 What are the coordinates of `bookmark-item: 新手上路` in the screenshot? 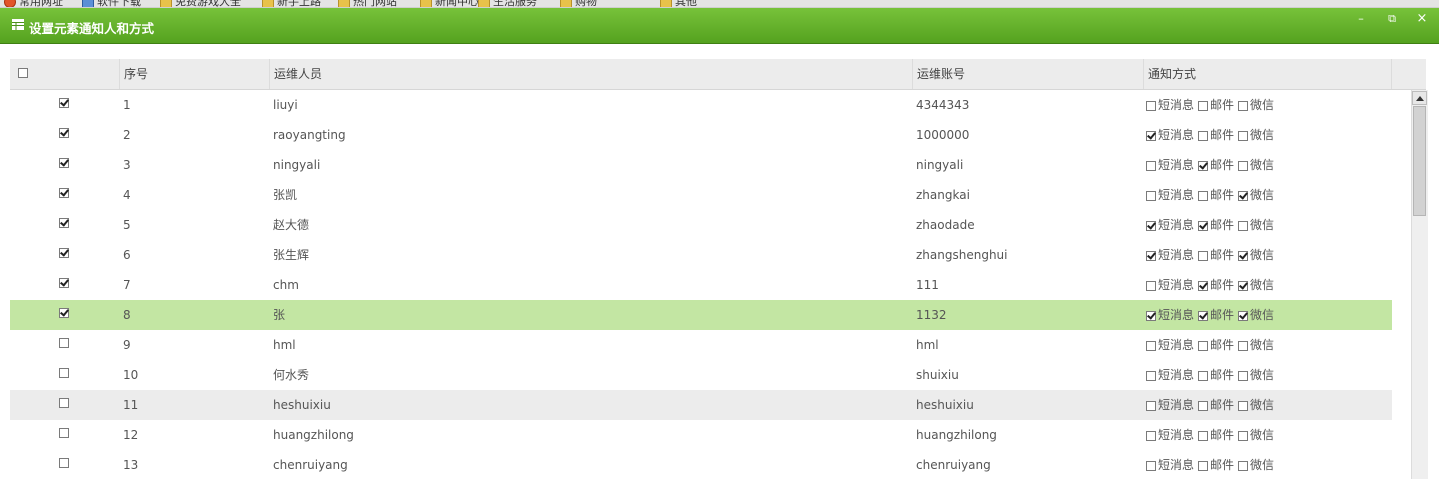 It's located at (291, 3).